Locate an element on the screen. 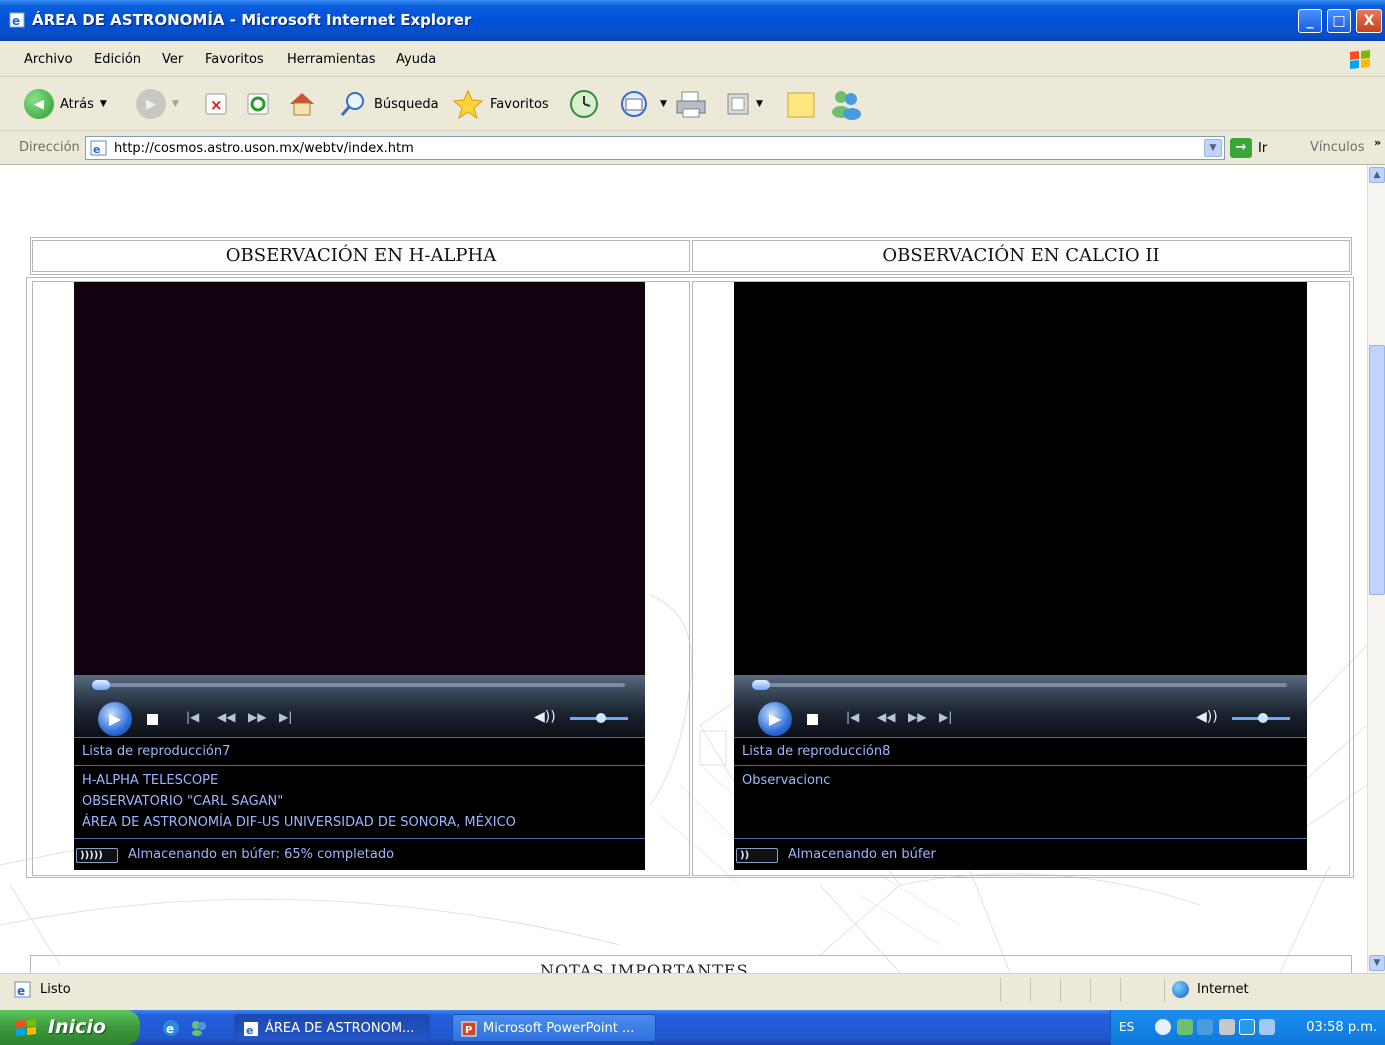 This screenshot has width=1385, height=1045. tray-app-icon is located at coordinates (1247, 1027).